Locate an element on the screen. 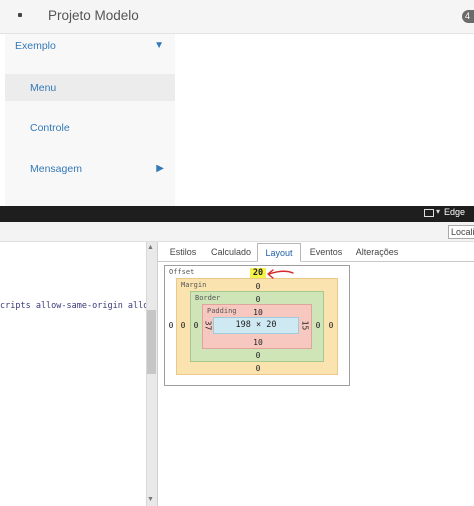 The height and width of the screenshot is (506, 474). dom-scrollbar is located at coordinates (151, 374).